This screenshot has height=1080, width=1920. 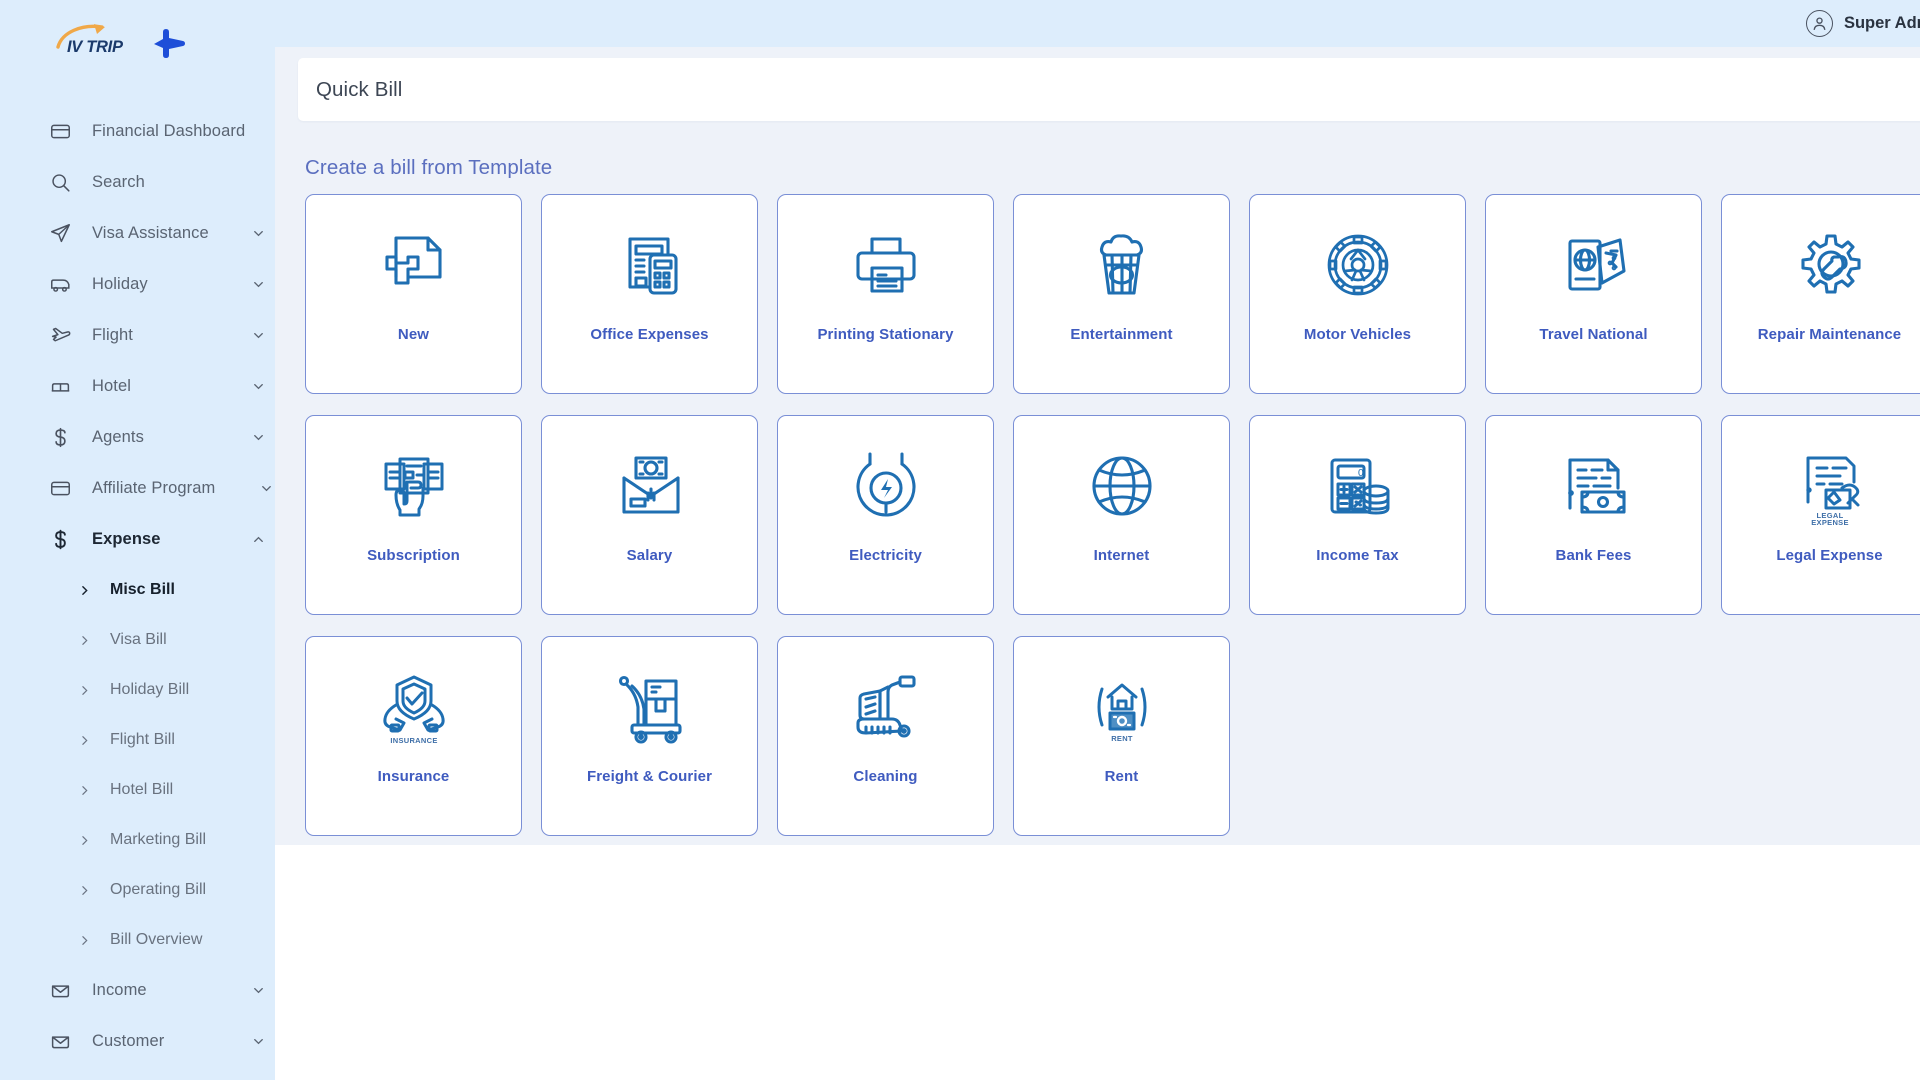 What do you see at coordinates (137, 990) in the screenshot?
I see `sidebar-item-income: Income` at bounding box center [137, 990].